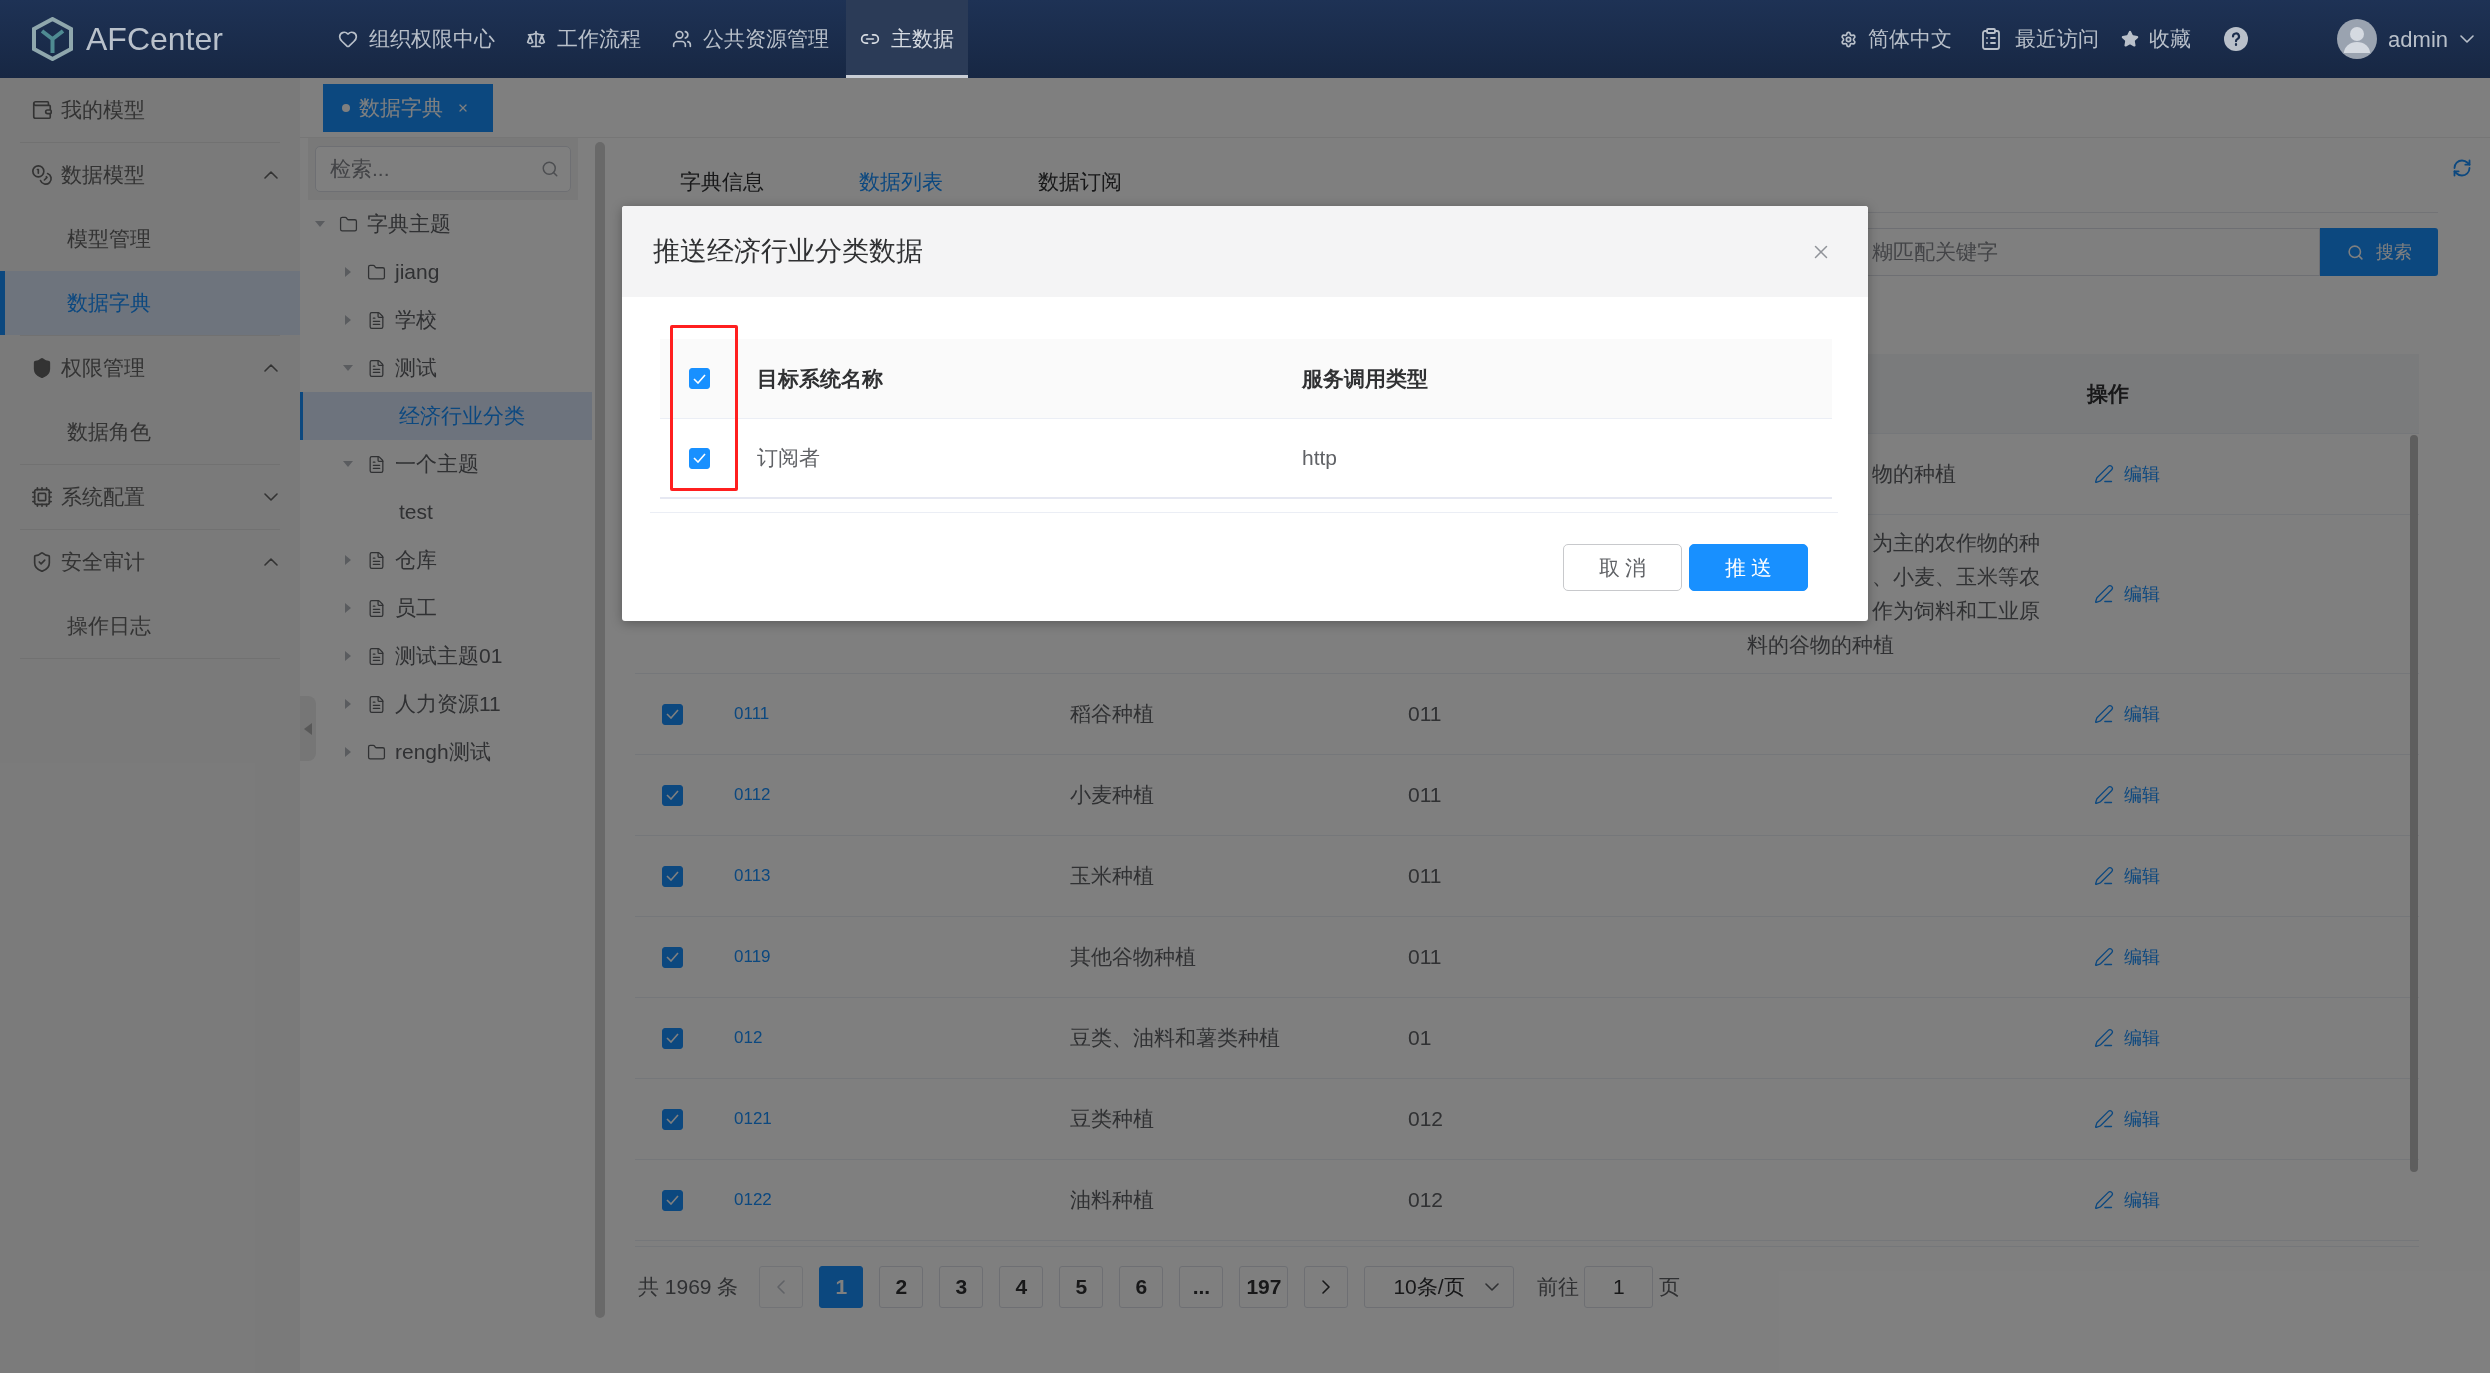  I want to click on close-icon, so click(463, 108).